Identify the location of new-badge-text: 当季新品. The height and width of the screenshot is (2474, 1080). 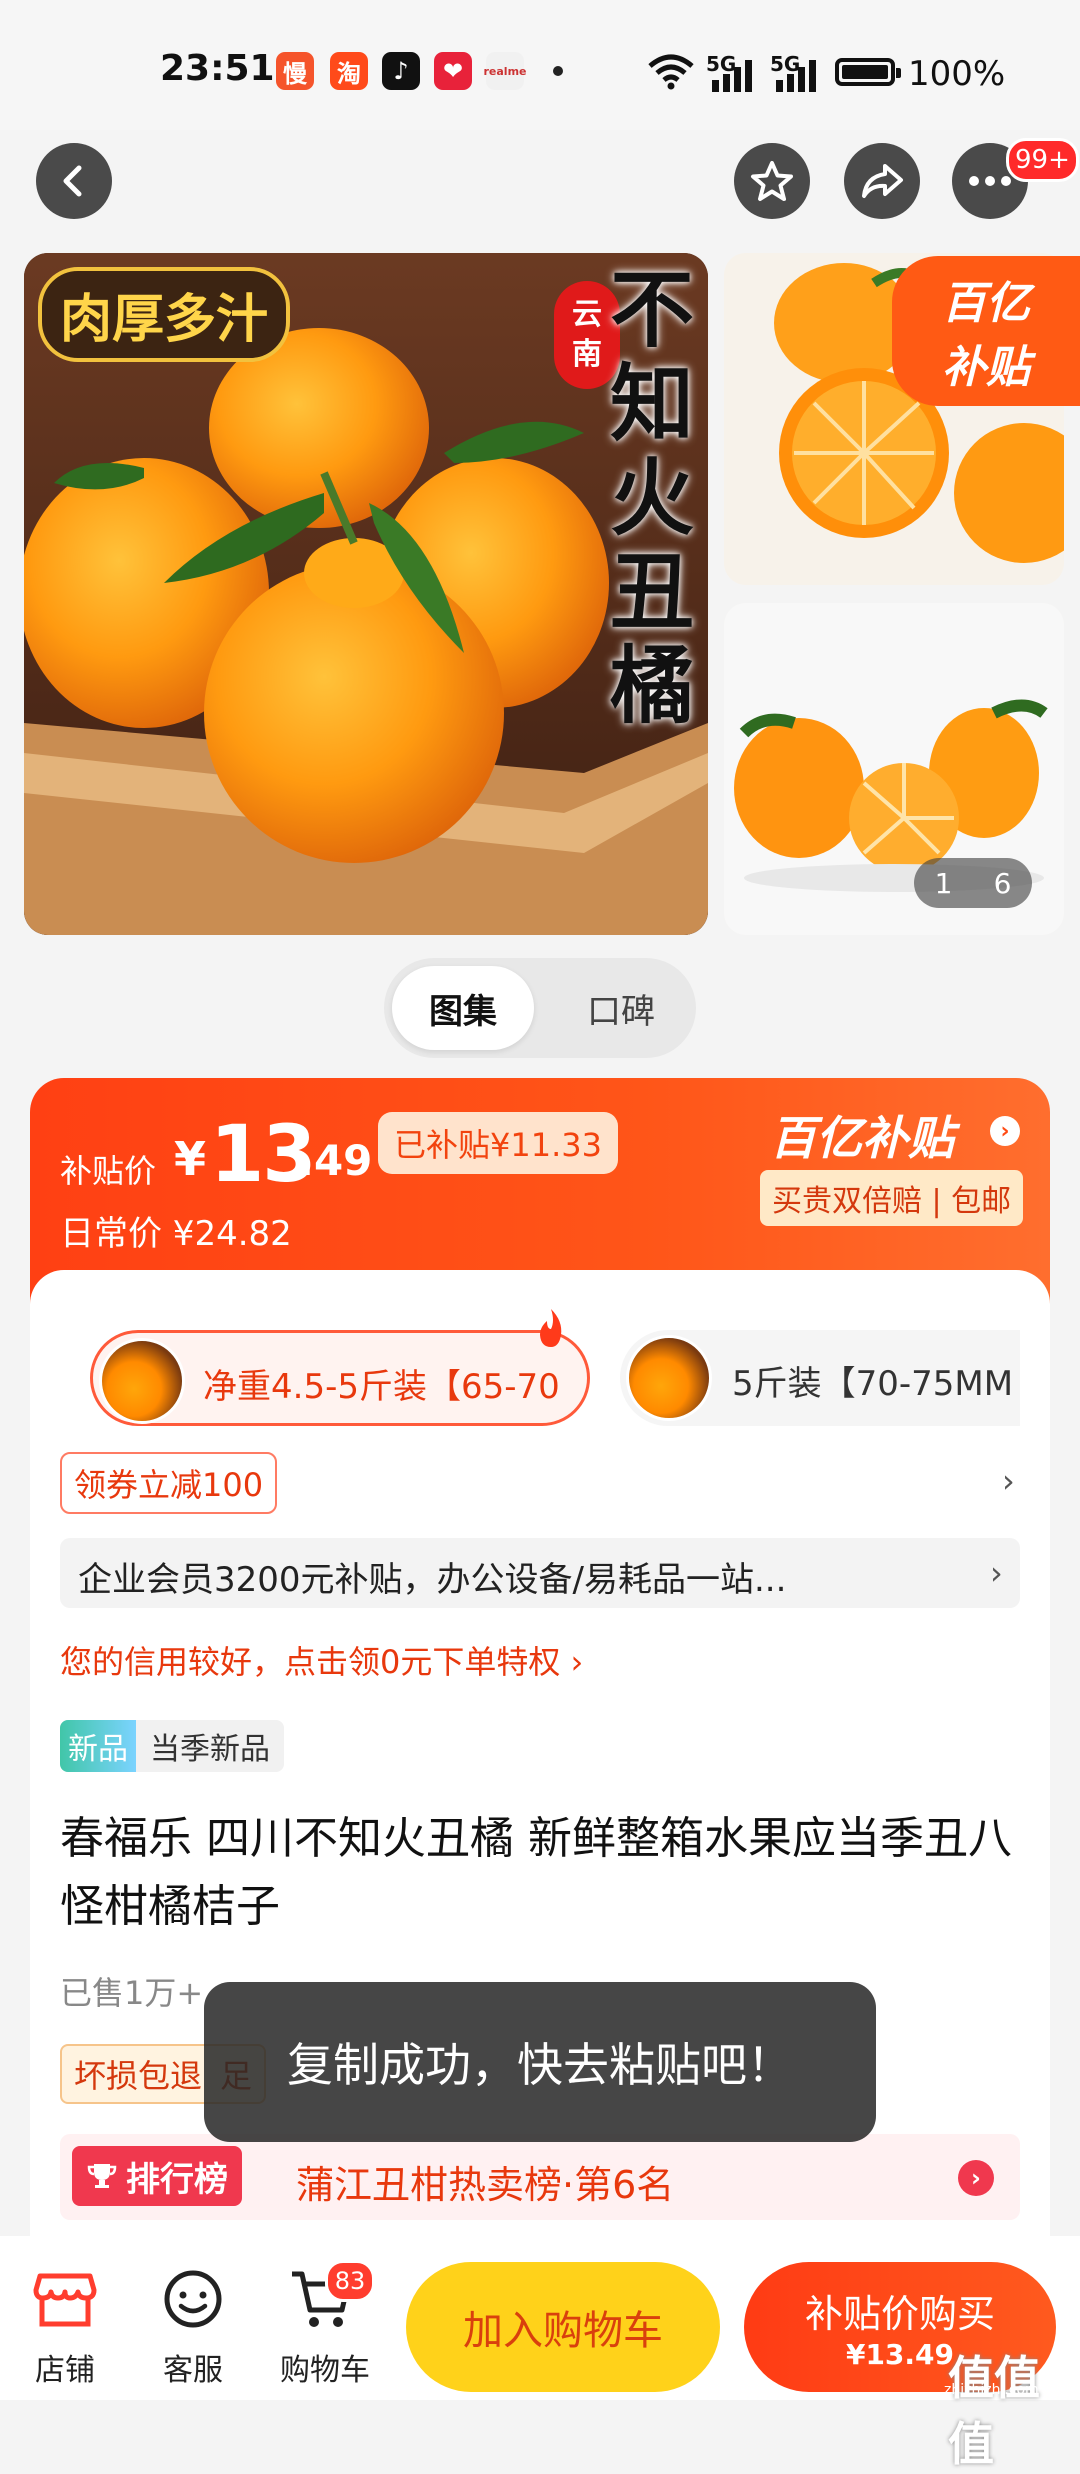
(210, 1749).